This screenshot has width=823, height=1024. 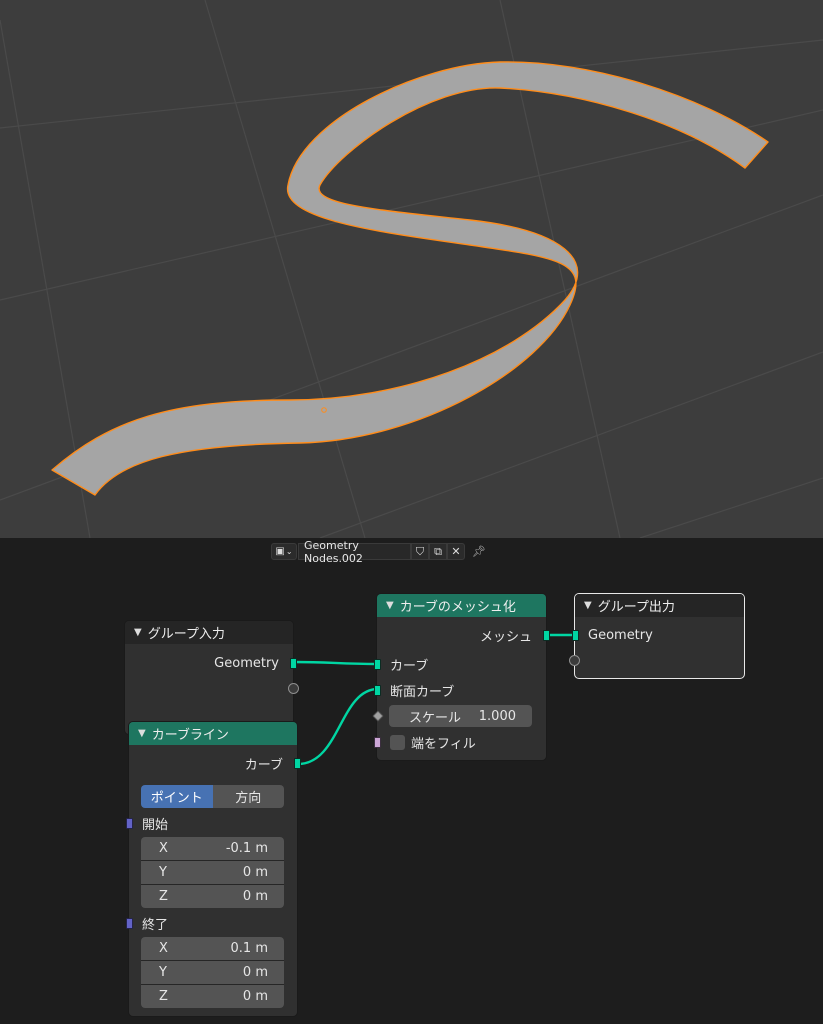 What do you see at coordinates (461, 635) in the screenshot?
I see `output-mesh: メッシュ` at bounding box center [461, 635].